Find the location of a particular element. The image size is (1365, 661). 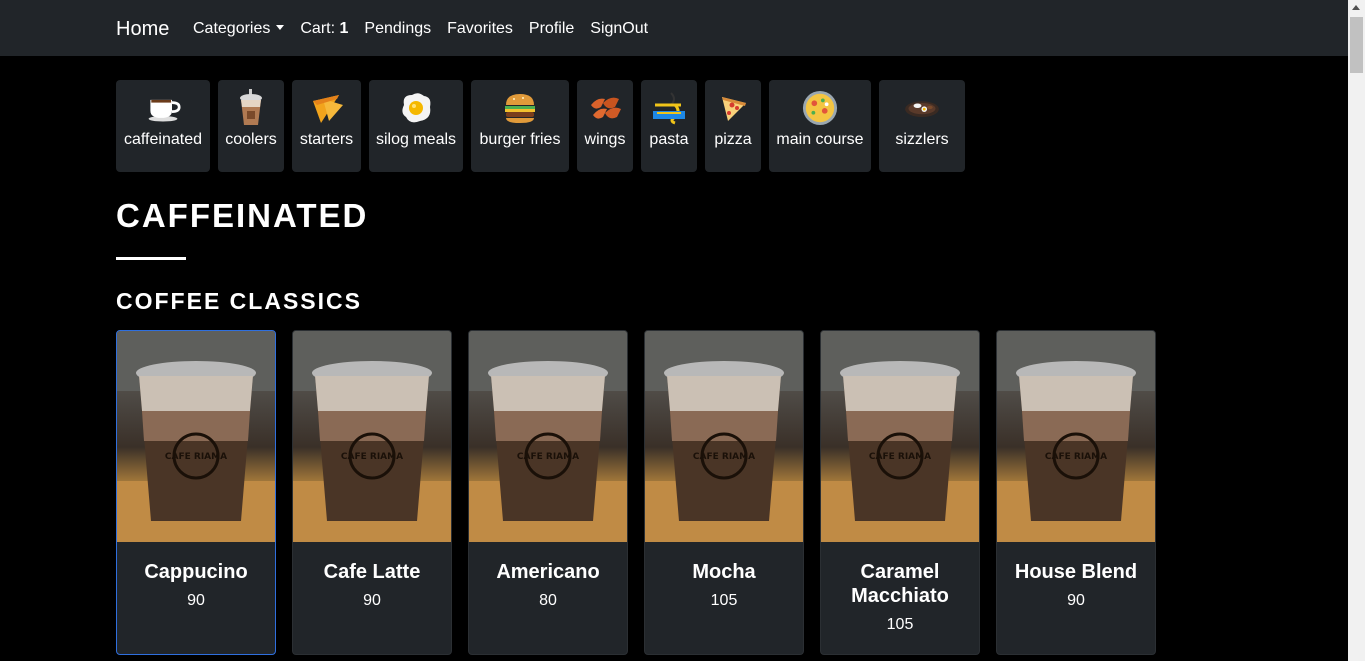

product-info: Americano 80 is located at coordinates (548, 576).